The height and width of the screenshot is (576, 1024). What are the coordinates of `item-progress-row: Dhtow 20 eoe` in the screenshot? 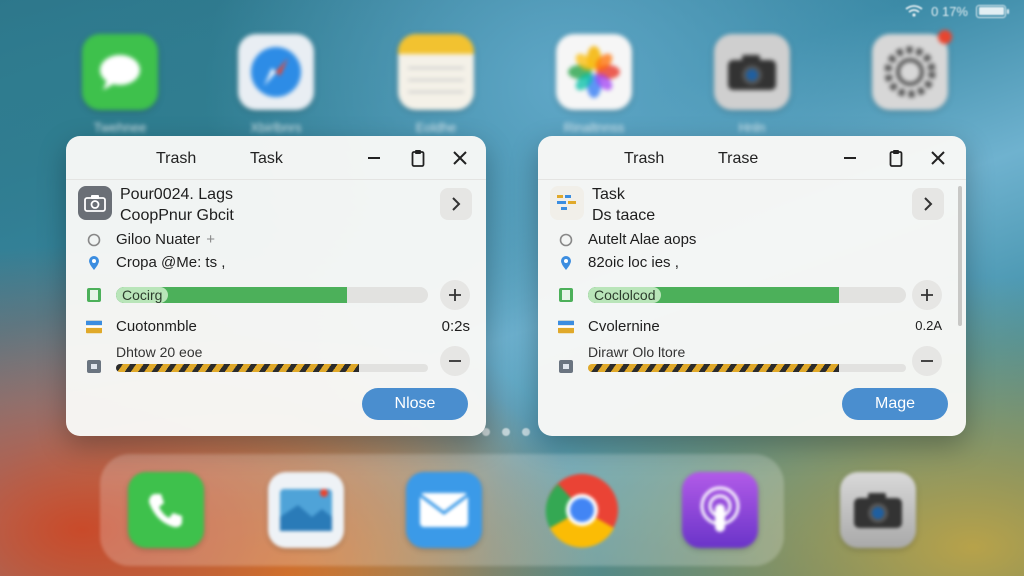 It's located at (276, 362).